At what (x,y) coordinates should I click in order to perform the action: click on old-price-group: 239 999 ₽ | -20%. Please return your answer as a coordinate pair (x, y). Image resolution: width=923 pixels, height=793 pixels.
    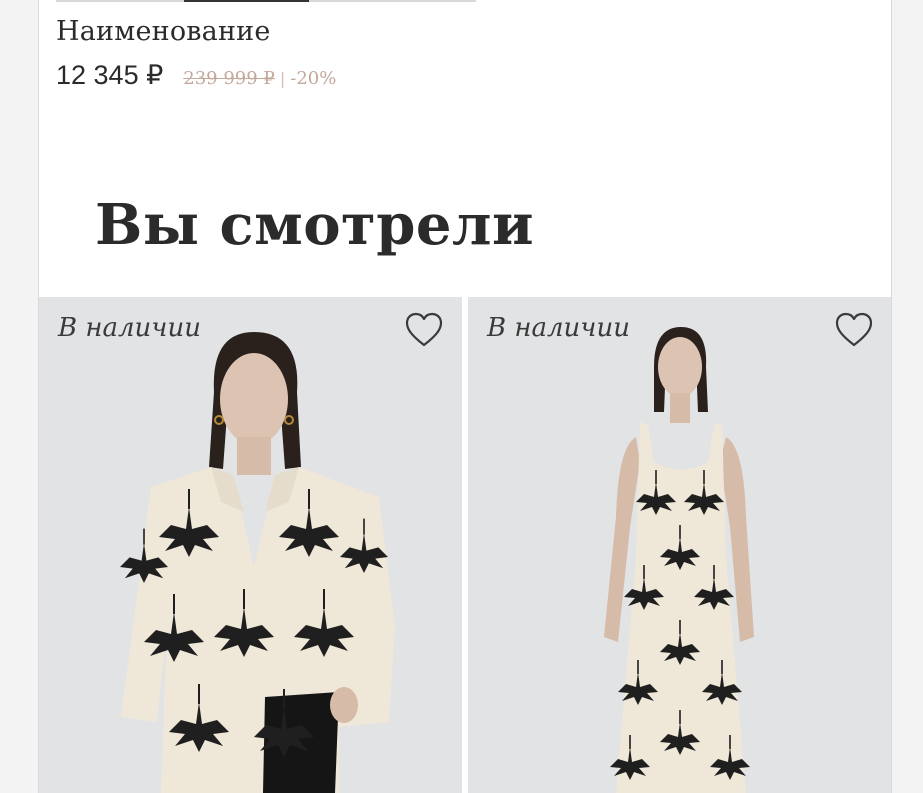
    Looking at the image, I should click on (259, 78).